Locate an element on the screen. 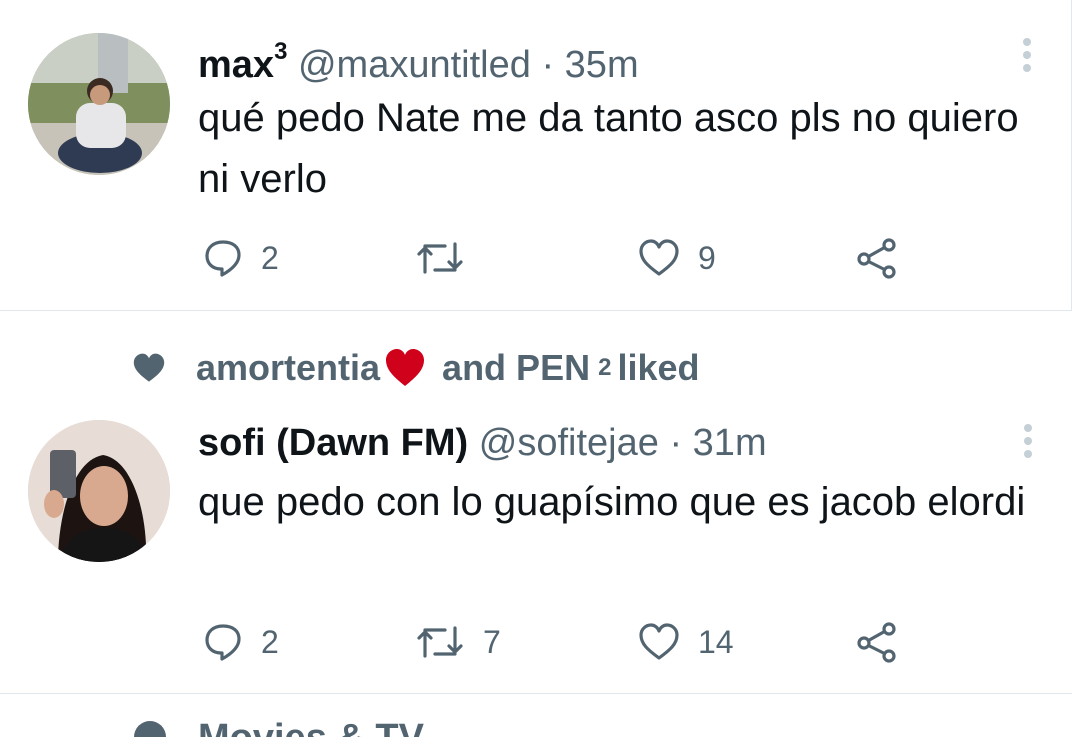 The image size is (1072, 737). display-name: sofi (Dawn FM) is located at coordinates (333, 443).